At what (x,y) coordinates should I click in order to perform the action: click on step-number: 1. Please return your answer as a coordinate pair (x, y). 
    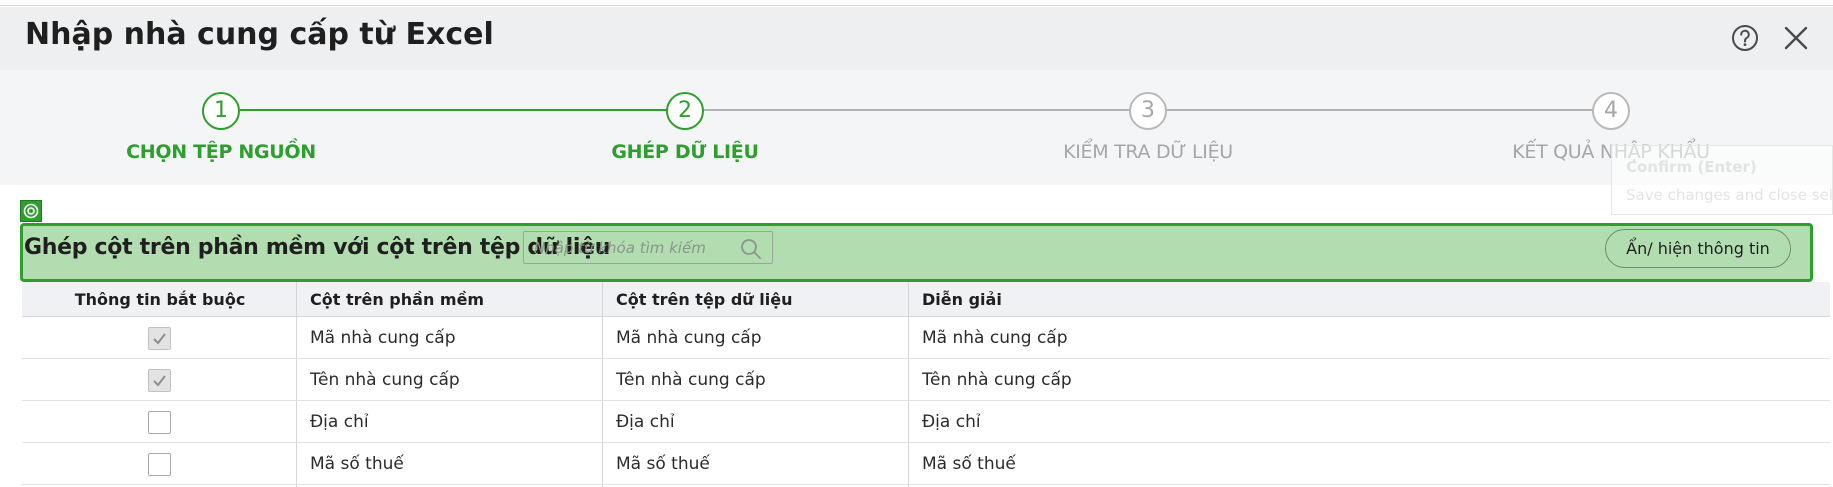
    Looking at the image, I should click on (221, 111).